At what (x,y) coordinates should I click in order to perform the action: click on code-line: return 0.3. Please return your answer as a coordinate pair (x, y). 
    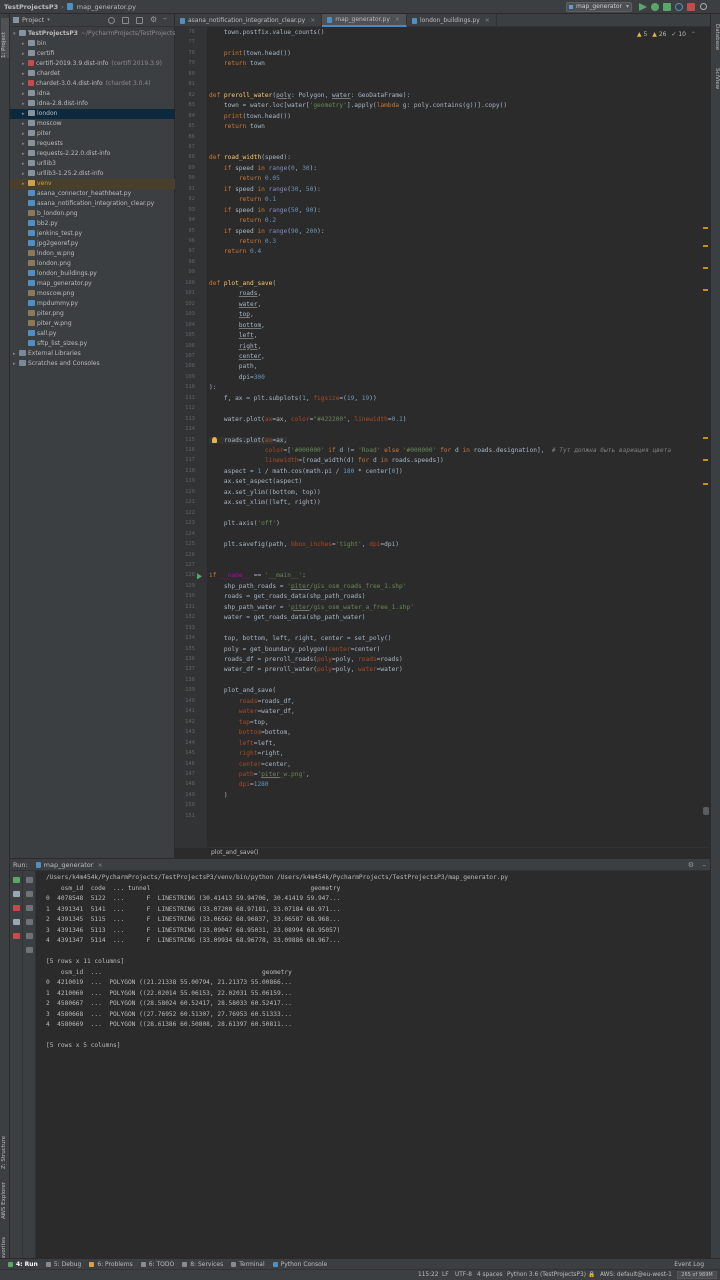
    Looking at the image, I should click on (242, 241).